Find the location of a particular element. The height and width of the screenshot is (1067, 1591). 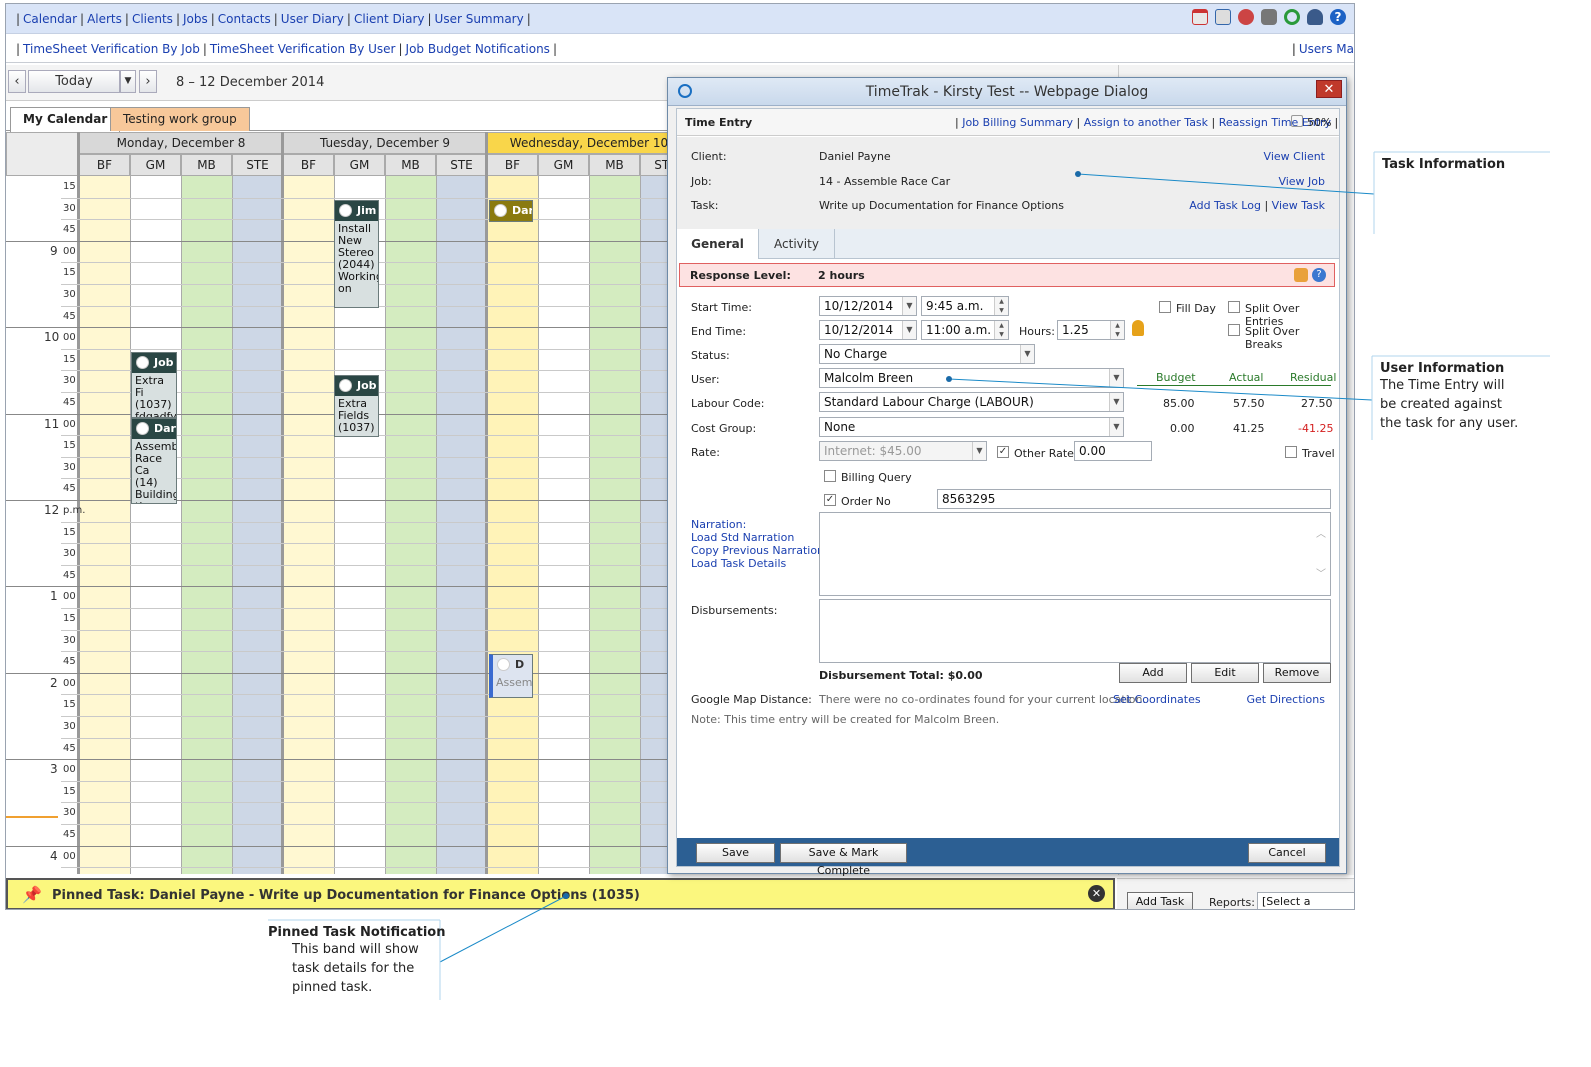

user-info-line-1: The Time Entry will is located at coordinates (1442, 385).